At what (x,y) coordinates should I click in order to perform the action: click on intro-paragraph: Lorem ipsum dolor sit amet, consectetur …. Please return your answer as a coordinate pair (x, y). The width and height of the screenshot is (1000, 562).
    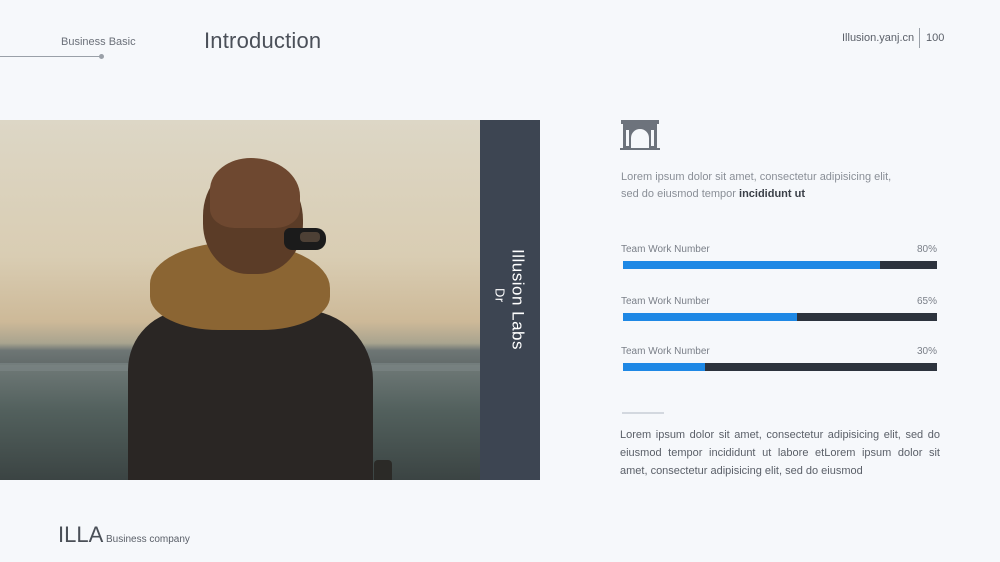
    Looking at the image, I should click on (766, 186).